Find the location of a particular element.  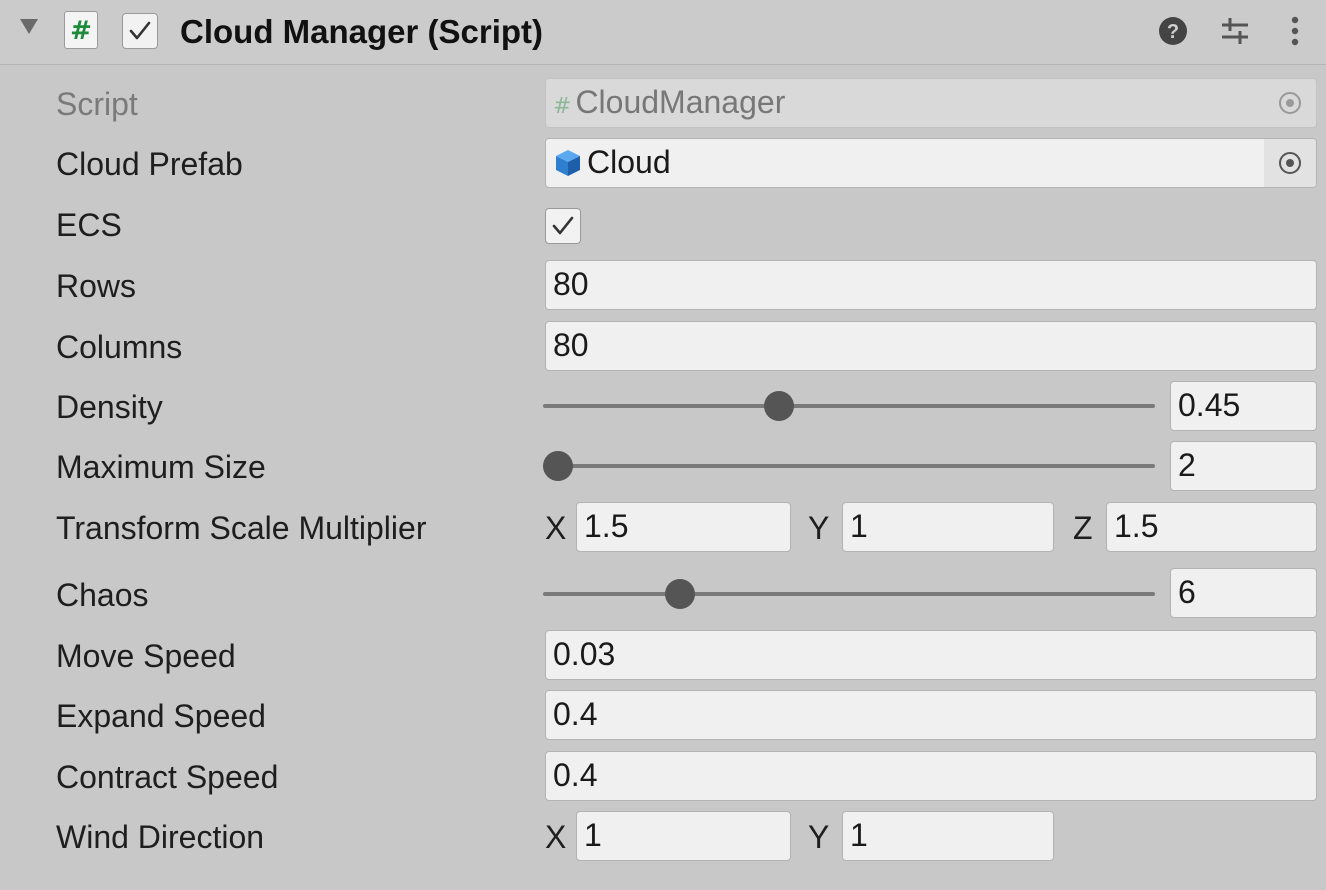

scale-y-input: 1 is located at coordinates (948, 527).